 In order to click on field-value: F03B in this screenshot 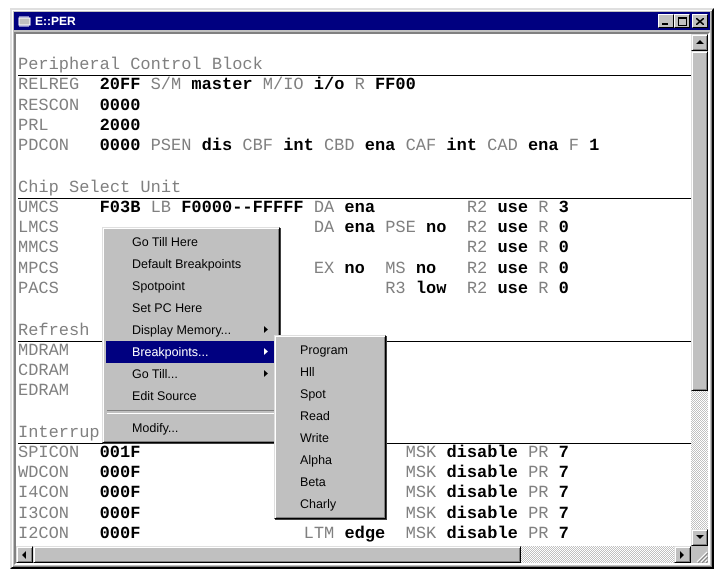, I will do `click(120, 209)`.